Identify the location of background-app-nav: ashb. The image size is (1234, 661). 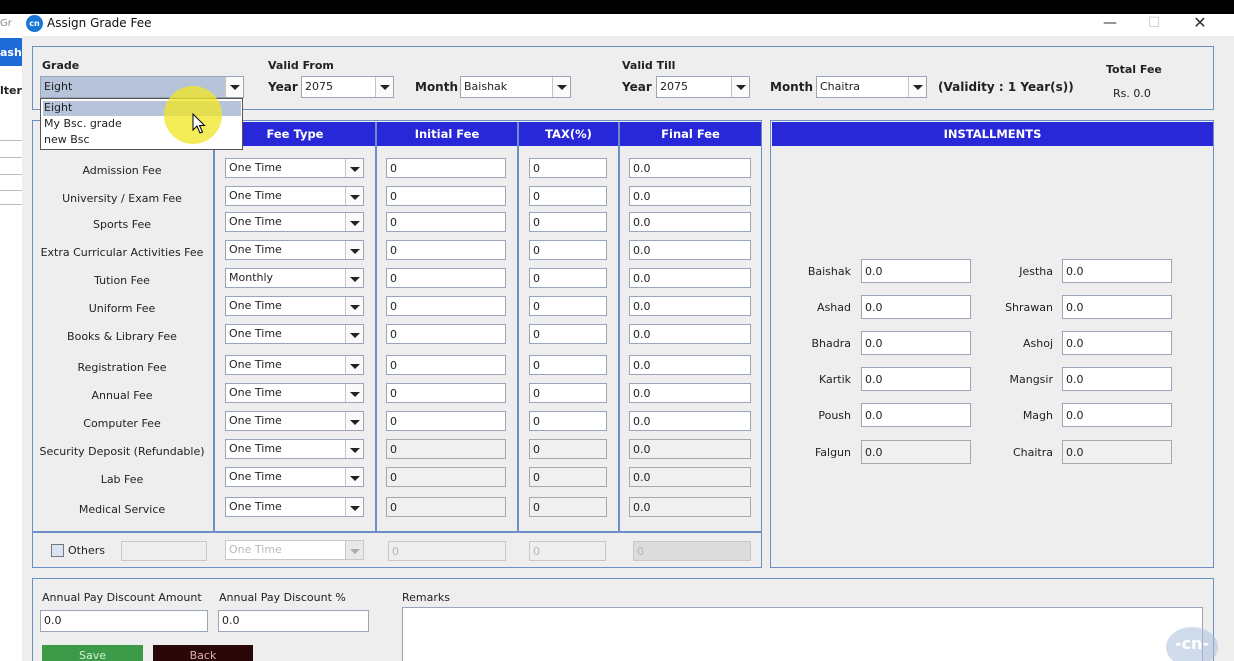
(11, 52).